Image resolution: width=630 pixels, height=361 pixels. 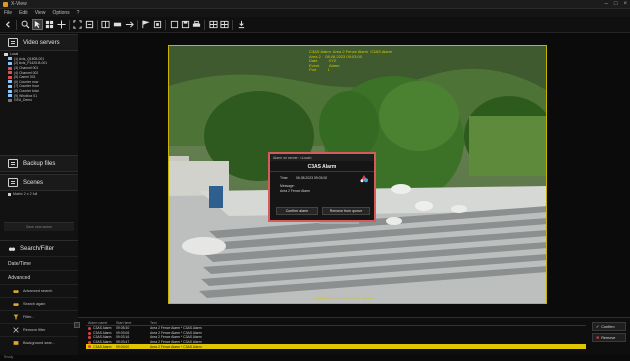 I want to click on alarm-panel-toggle, so click(x=77, y=325).